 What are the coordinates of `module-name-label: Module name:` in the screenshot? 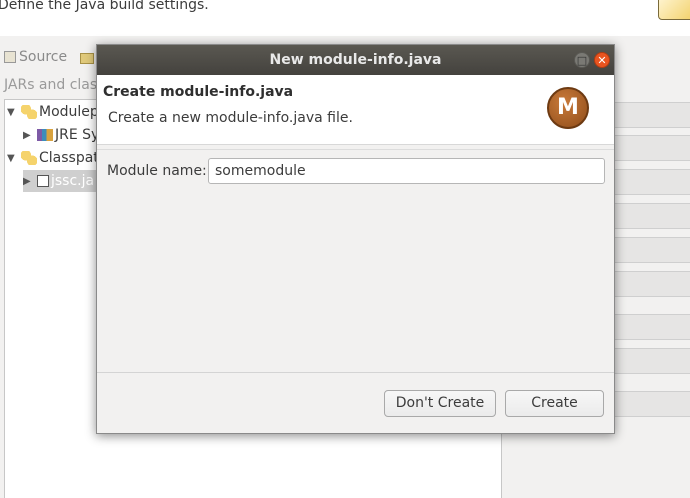 It's located at (157, 171).